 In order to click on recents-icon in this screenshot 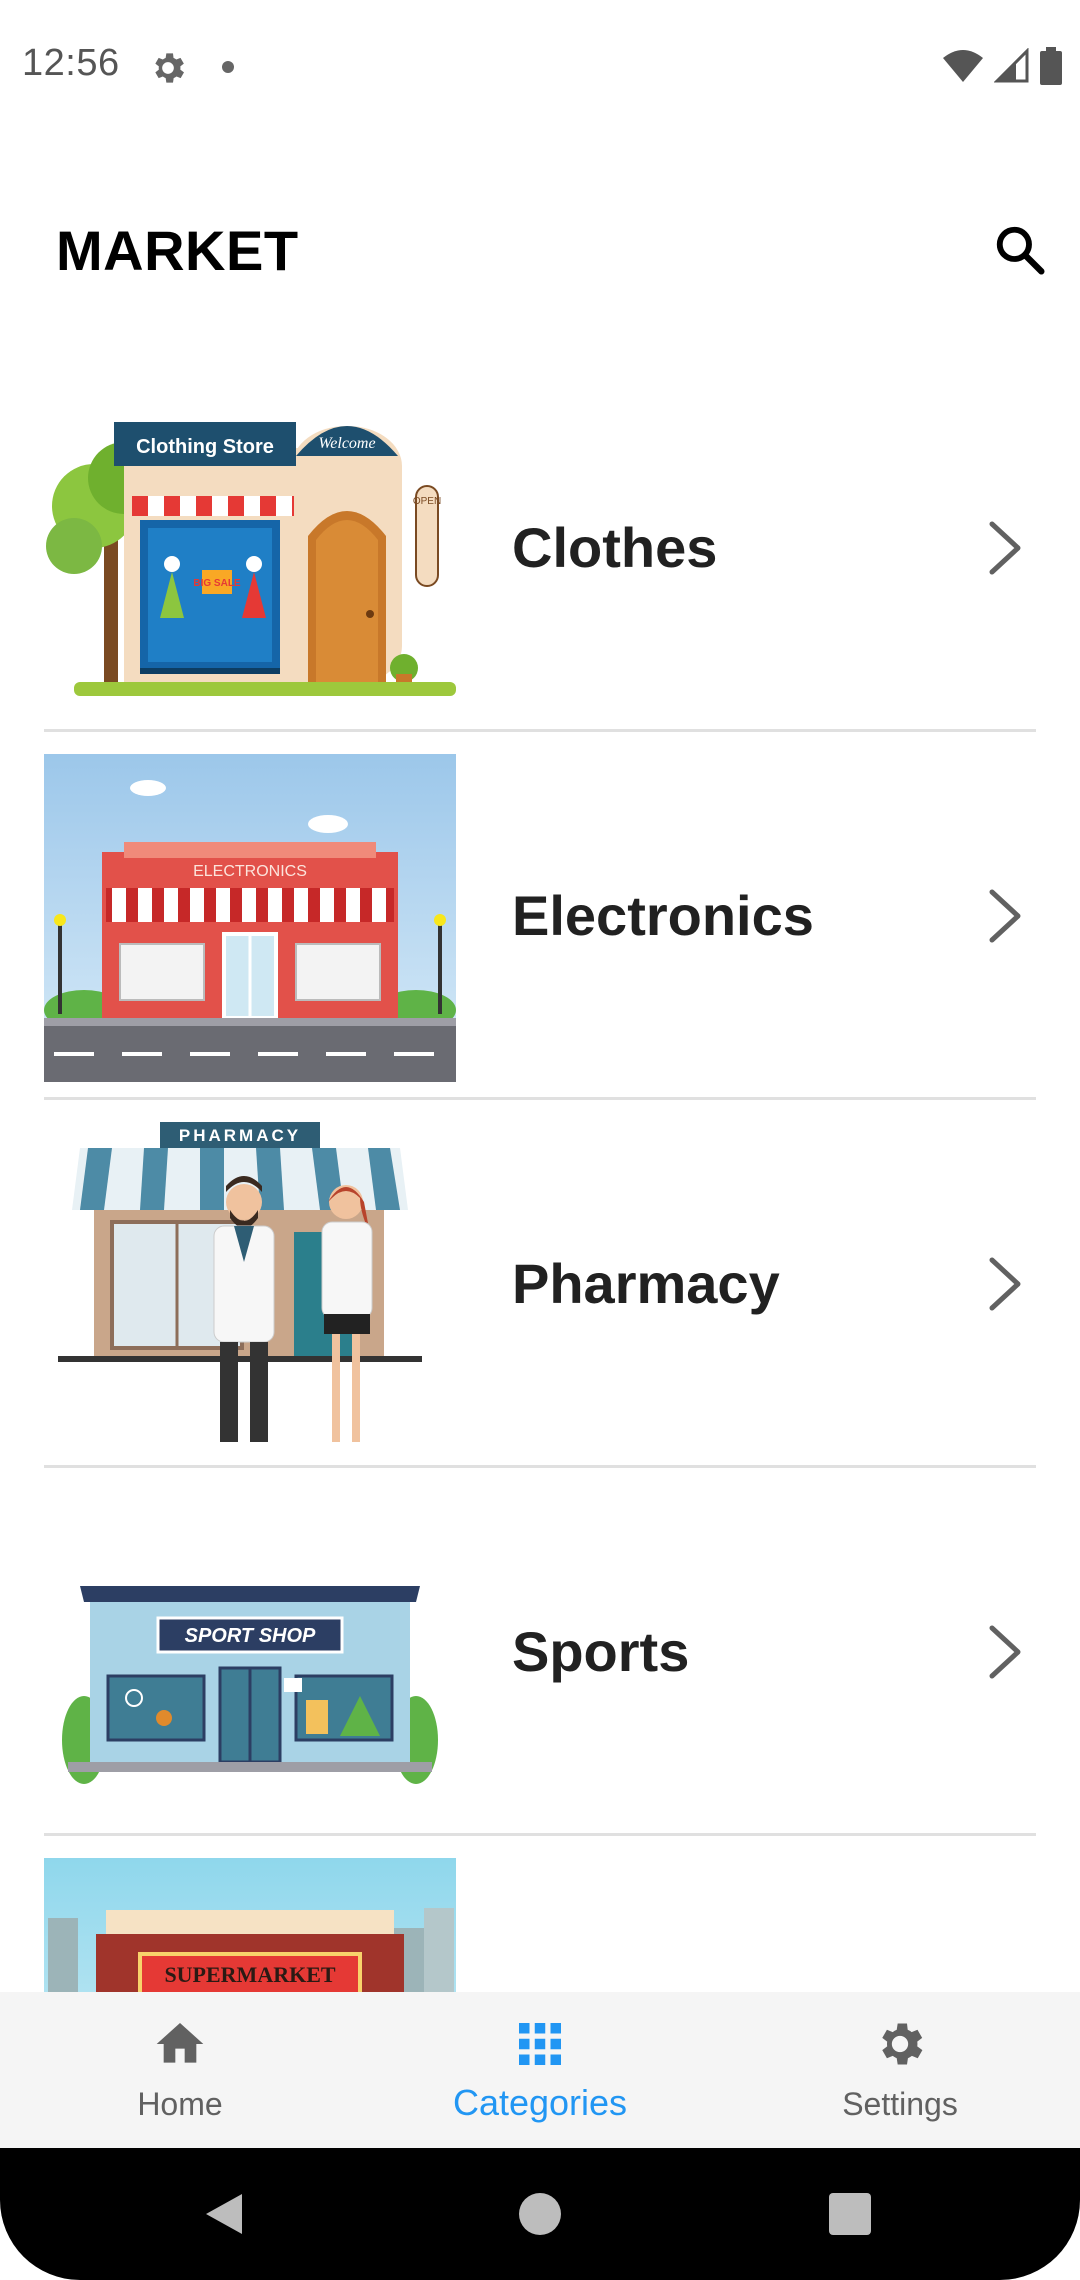, I will do `click(850, 2214)`.